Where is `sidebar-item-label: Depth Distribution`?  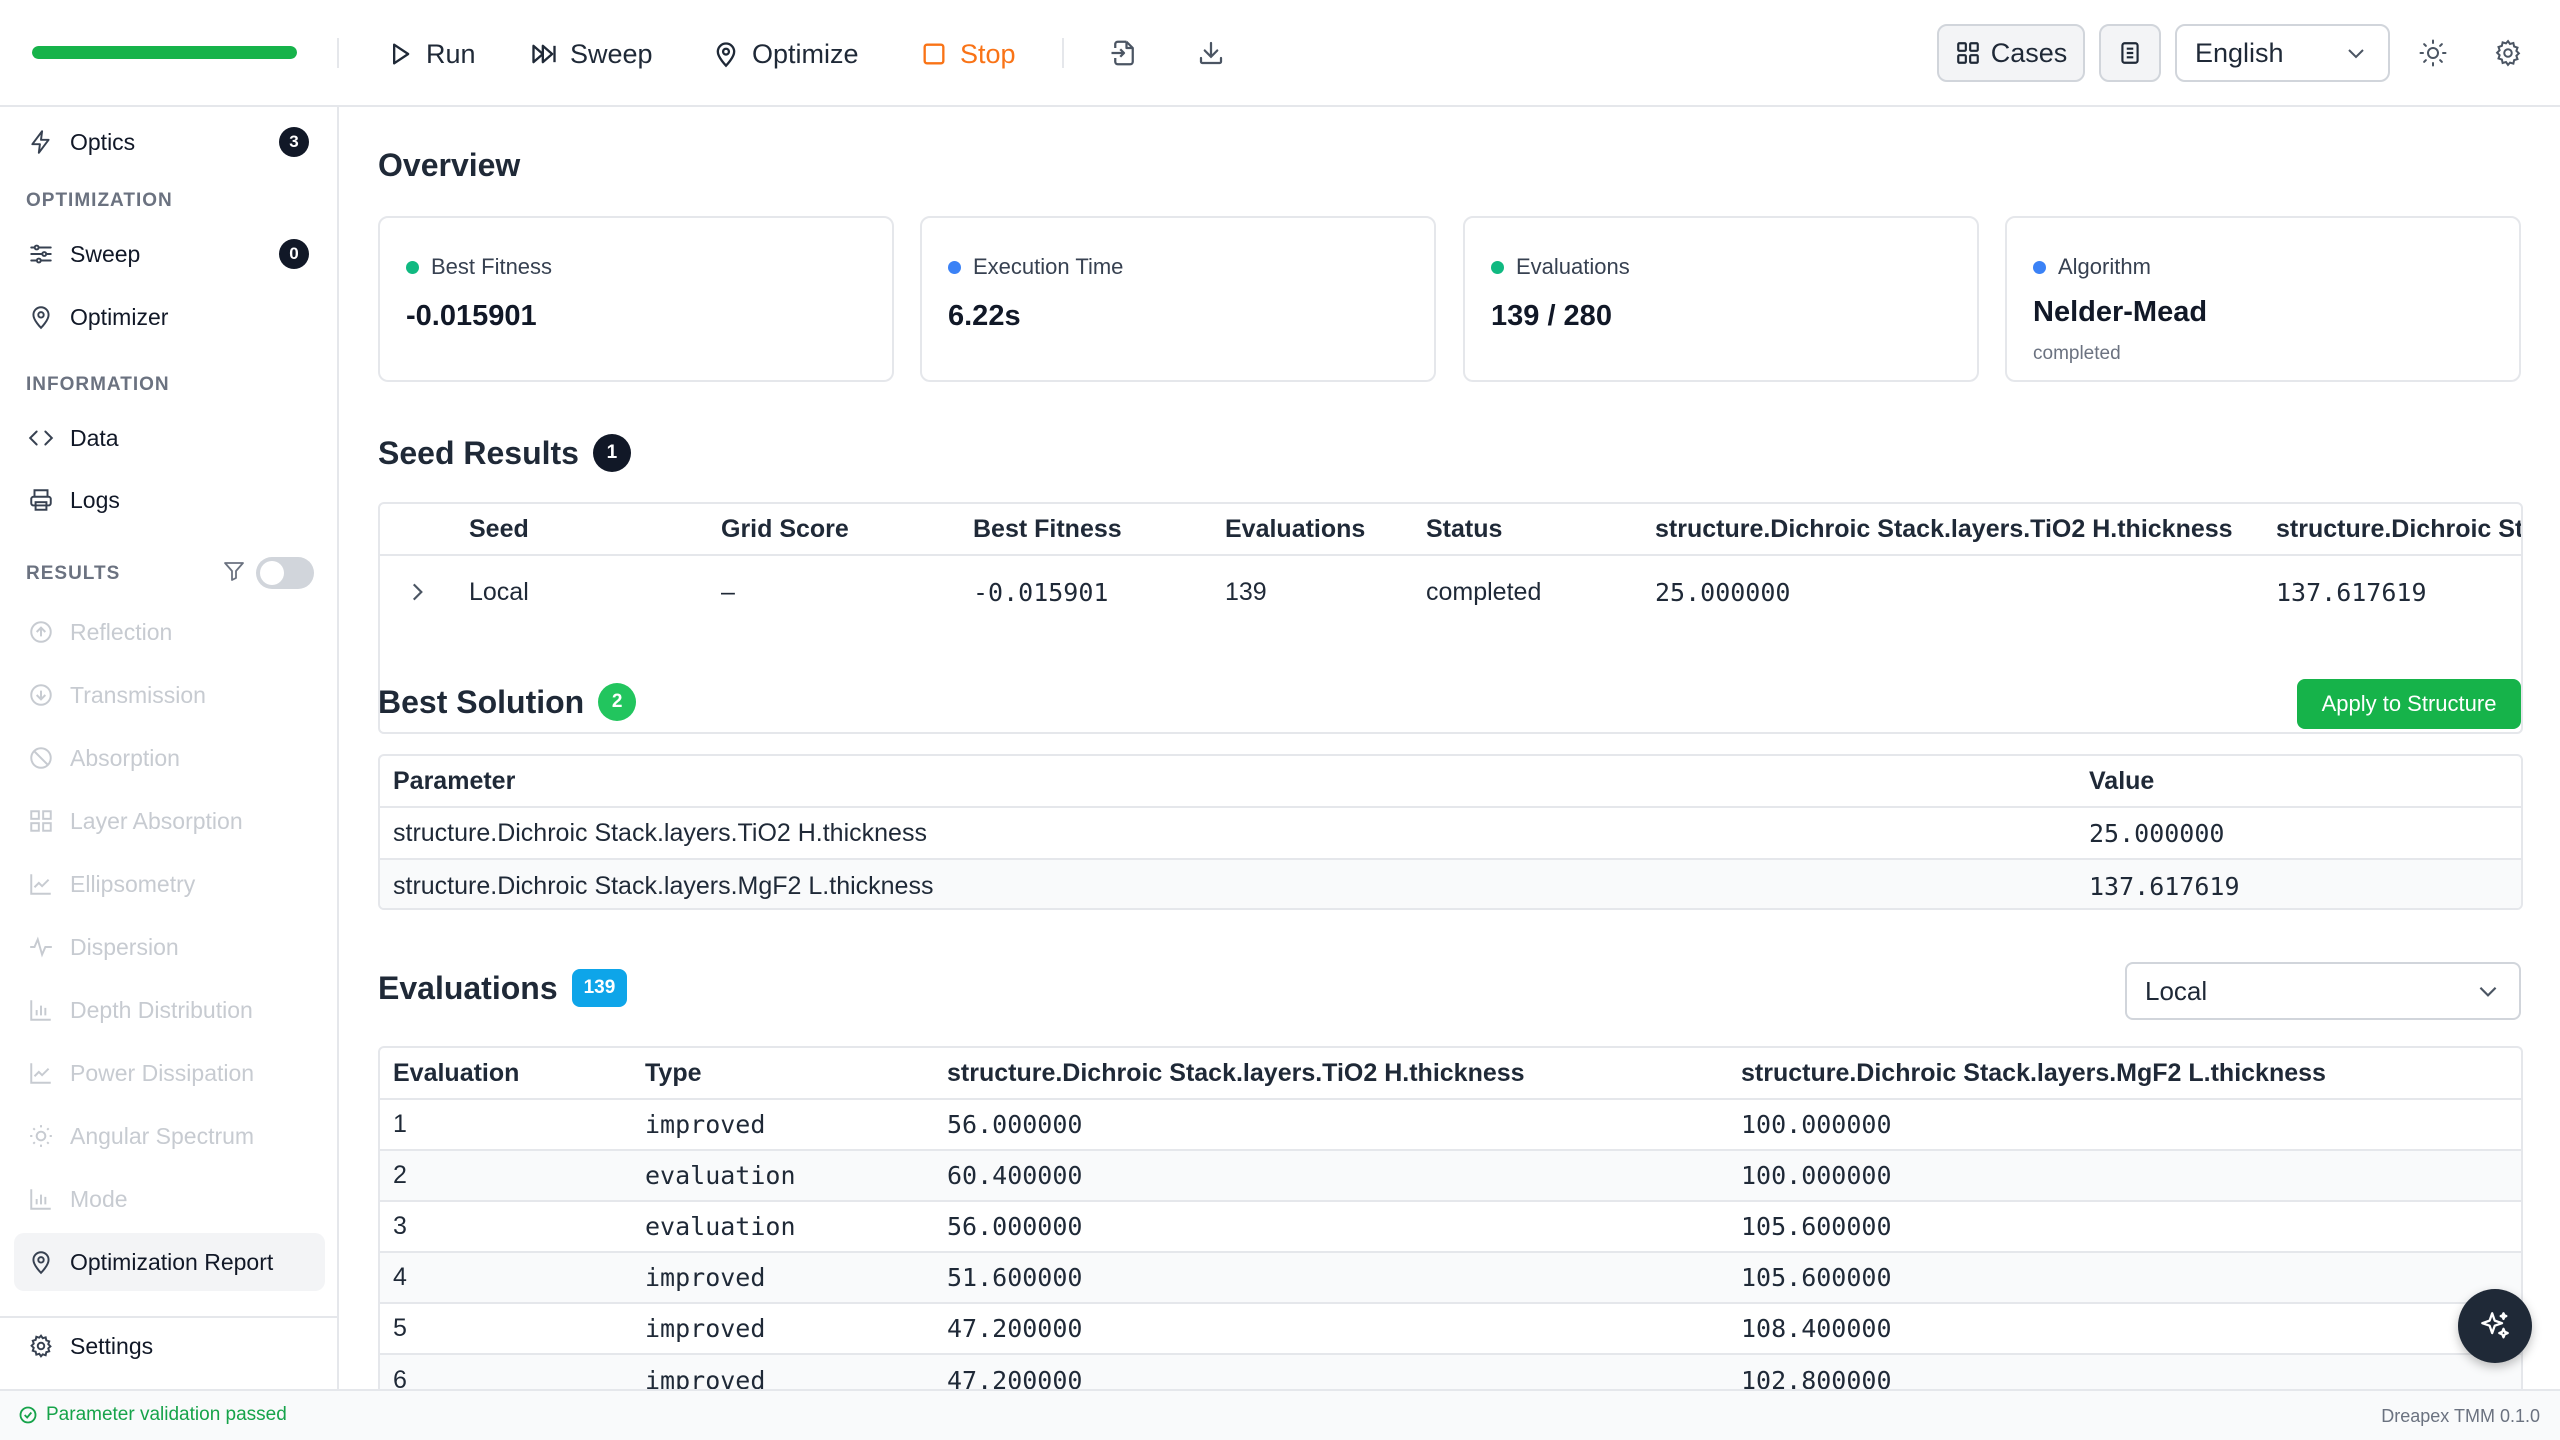
sidebar-item-label: Depth Distribution is located at coordinates (161, 1009).